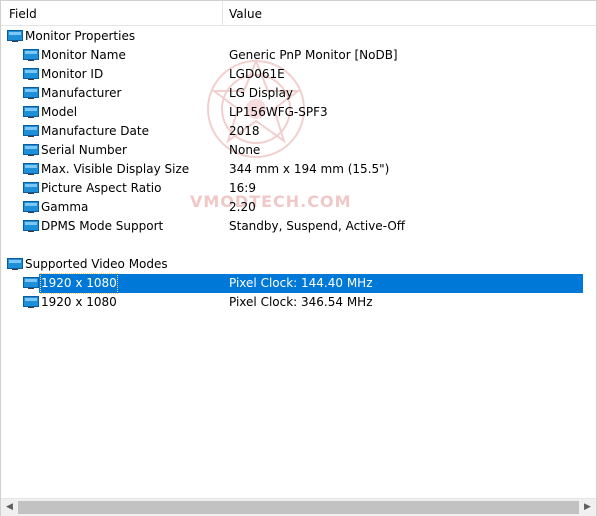  What do you see at coordinates (298, 207) in the screenshot?
I see `list-item: Gamma 2.20` at bounding box center [298, 207].